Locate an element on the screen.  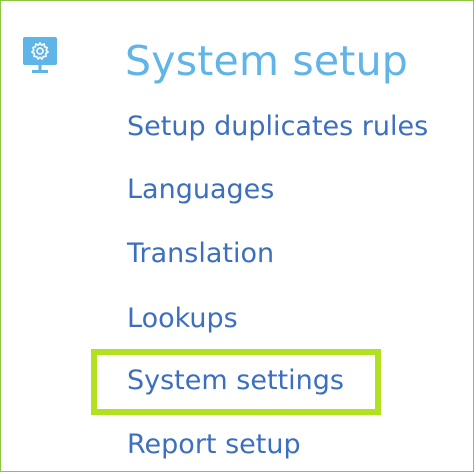
menu-item-setup-duplicates-rules: Setup duplicates rules is located at coordinates (277, 127).